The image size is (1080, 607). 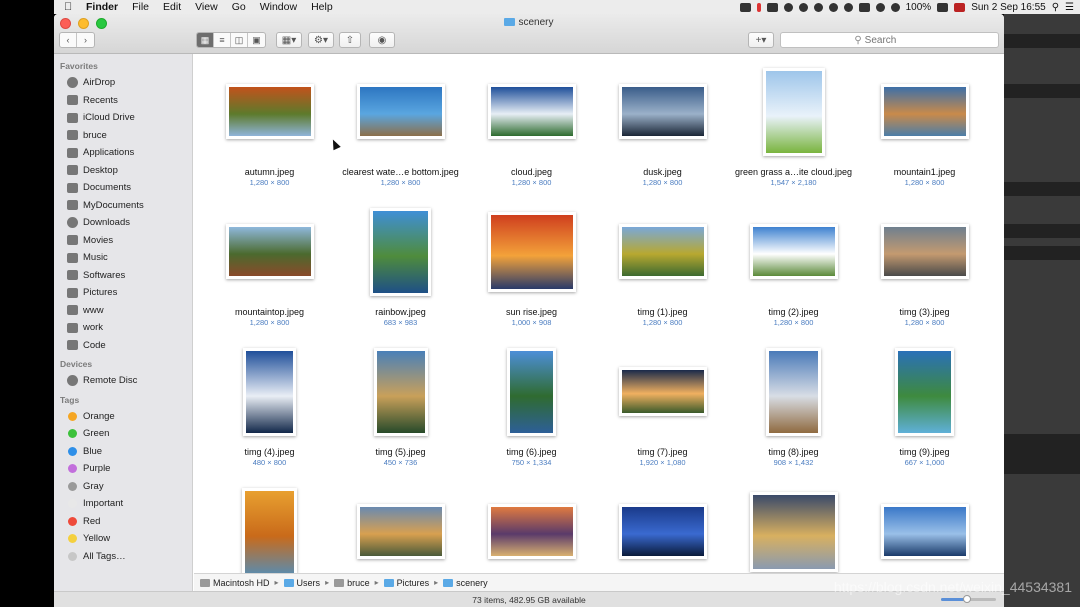 What do you see at coordinates (1008, 7) in the screenshot?
I see `clock: Sun 2 Sep 16:55` at bounding box center [1008, 7].